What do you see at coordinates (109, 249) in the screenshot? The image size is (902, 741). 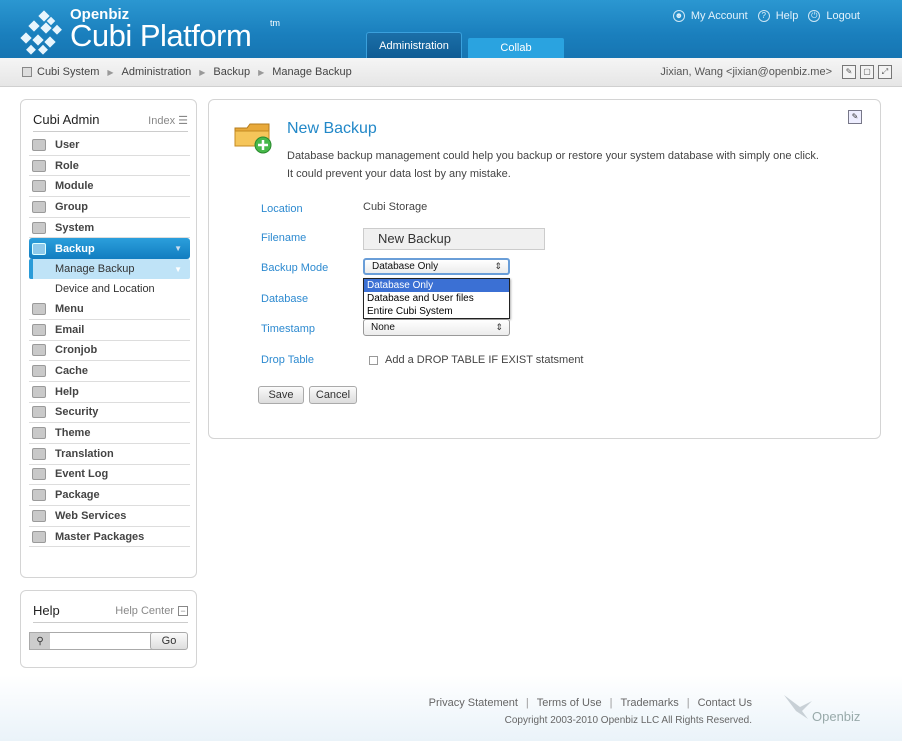 I see `sidebar-item-backup: Backup ▼` at bounding box center [109, 249].